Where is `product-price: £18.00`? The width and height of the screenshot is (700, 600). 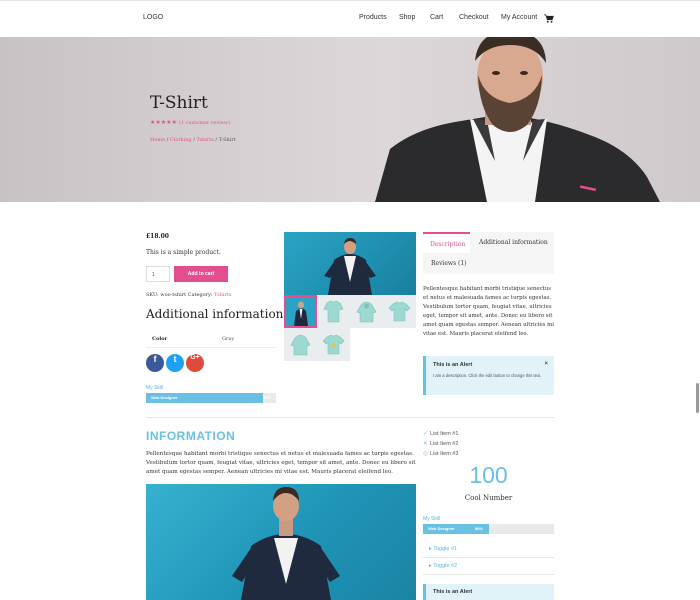 product-price: £18.00 is located at coordinates (157, 236).